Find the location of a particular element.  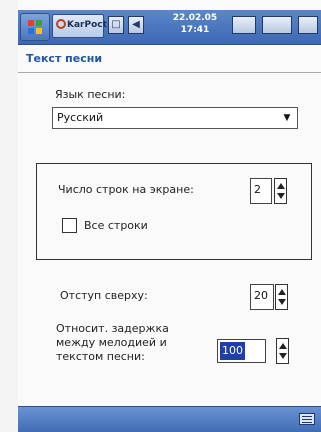

left-gutter is located at coordinates (9, 216).